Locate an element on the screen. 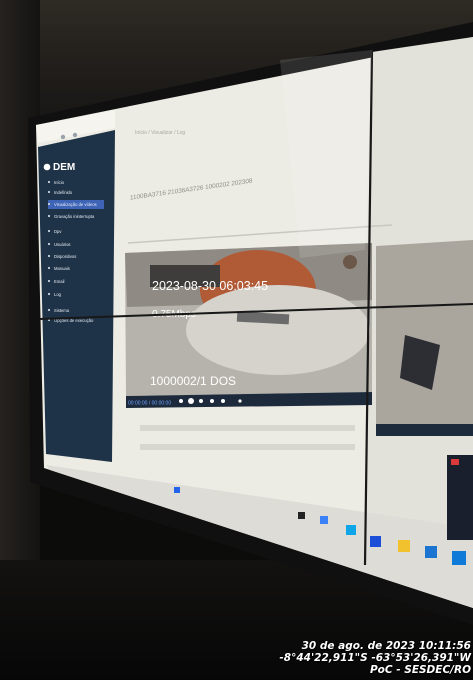 Image resolution: width=473 pixels, height=680 pixels. control-time: 00:00:00 / 00:00:00 is located at coordinates (149, 404).